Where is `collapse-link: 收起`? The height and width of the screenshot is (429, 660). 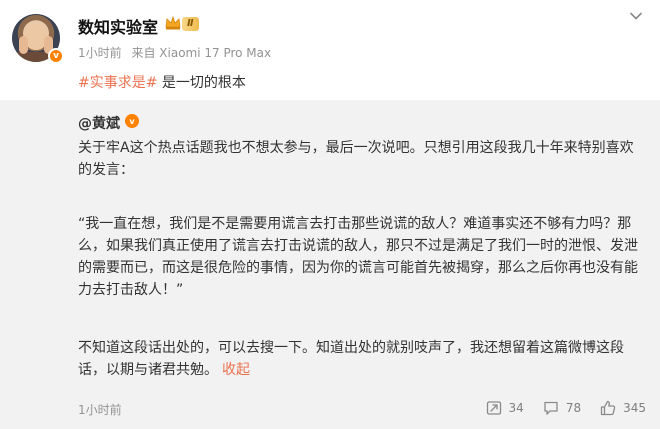
collapse-link: 收起 is located at coordinates (236, 370).